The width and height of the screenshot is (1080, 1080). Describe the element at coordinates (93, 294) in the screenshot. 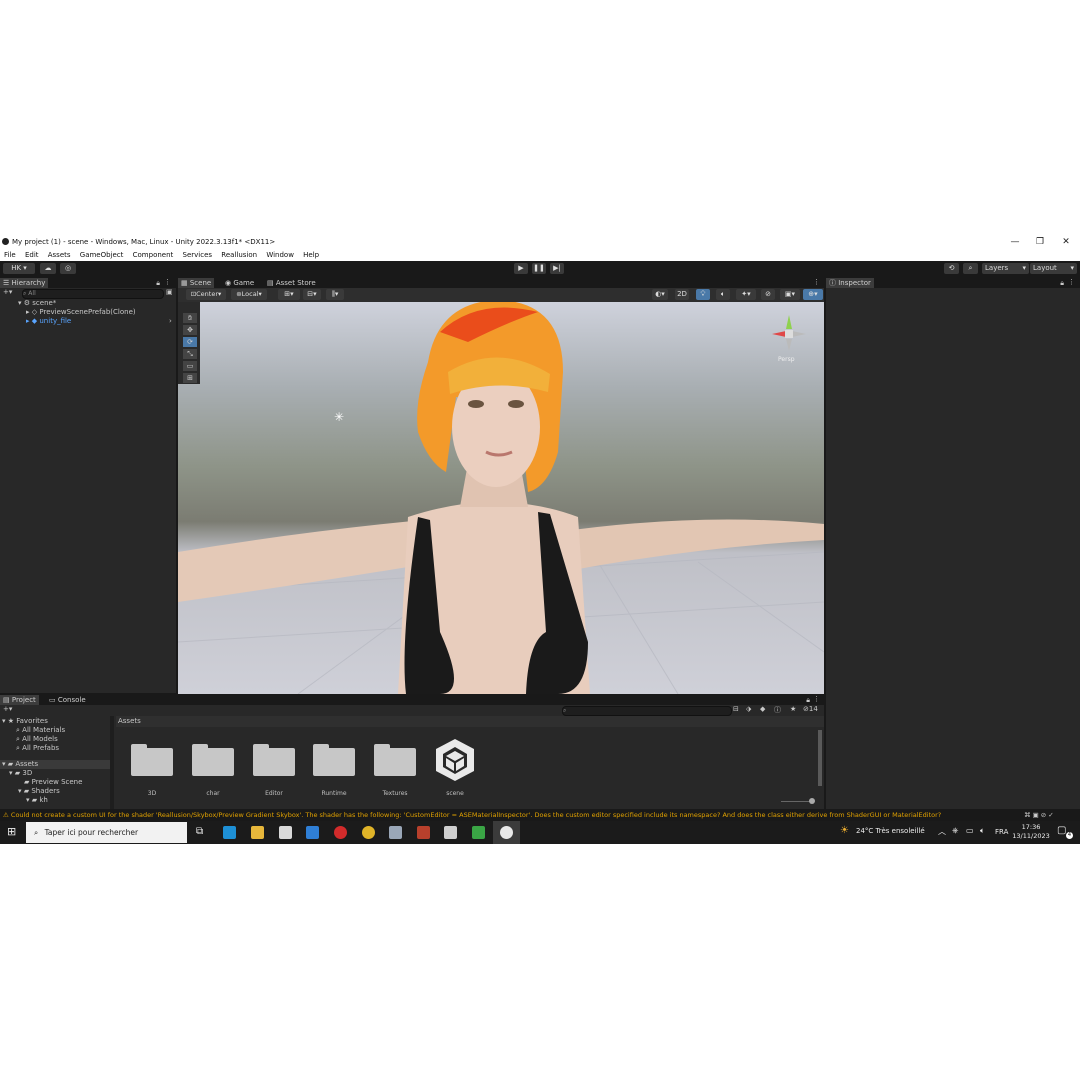

I see `hierarchy-search-input: ⌕ All` at that location.